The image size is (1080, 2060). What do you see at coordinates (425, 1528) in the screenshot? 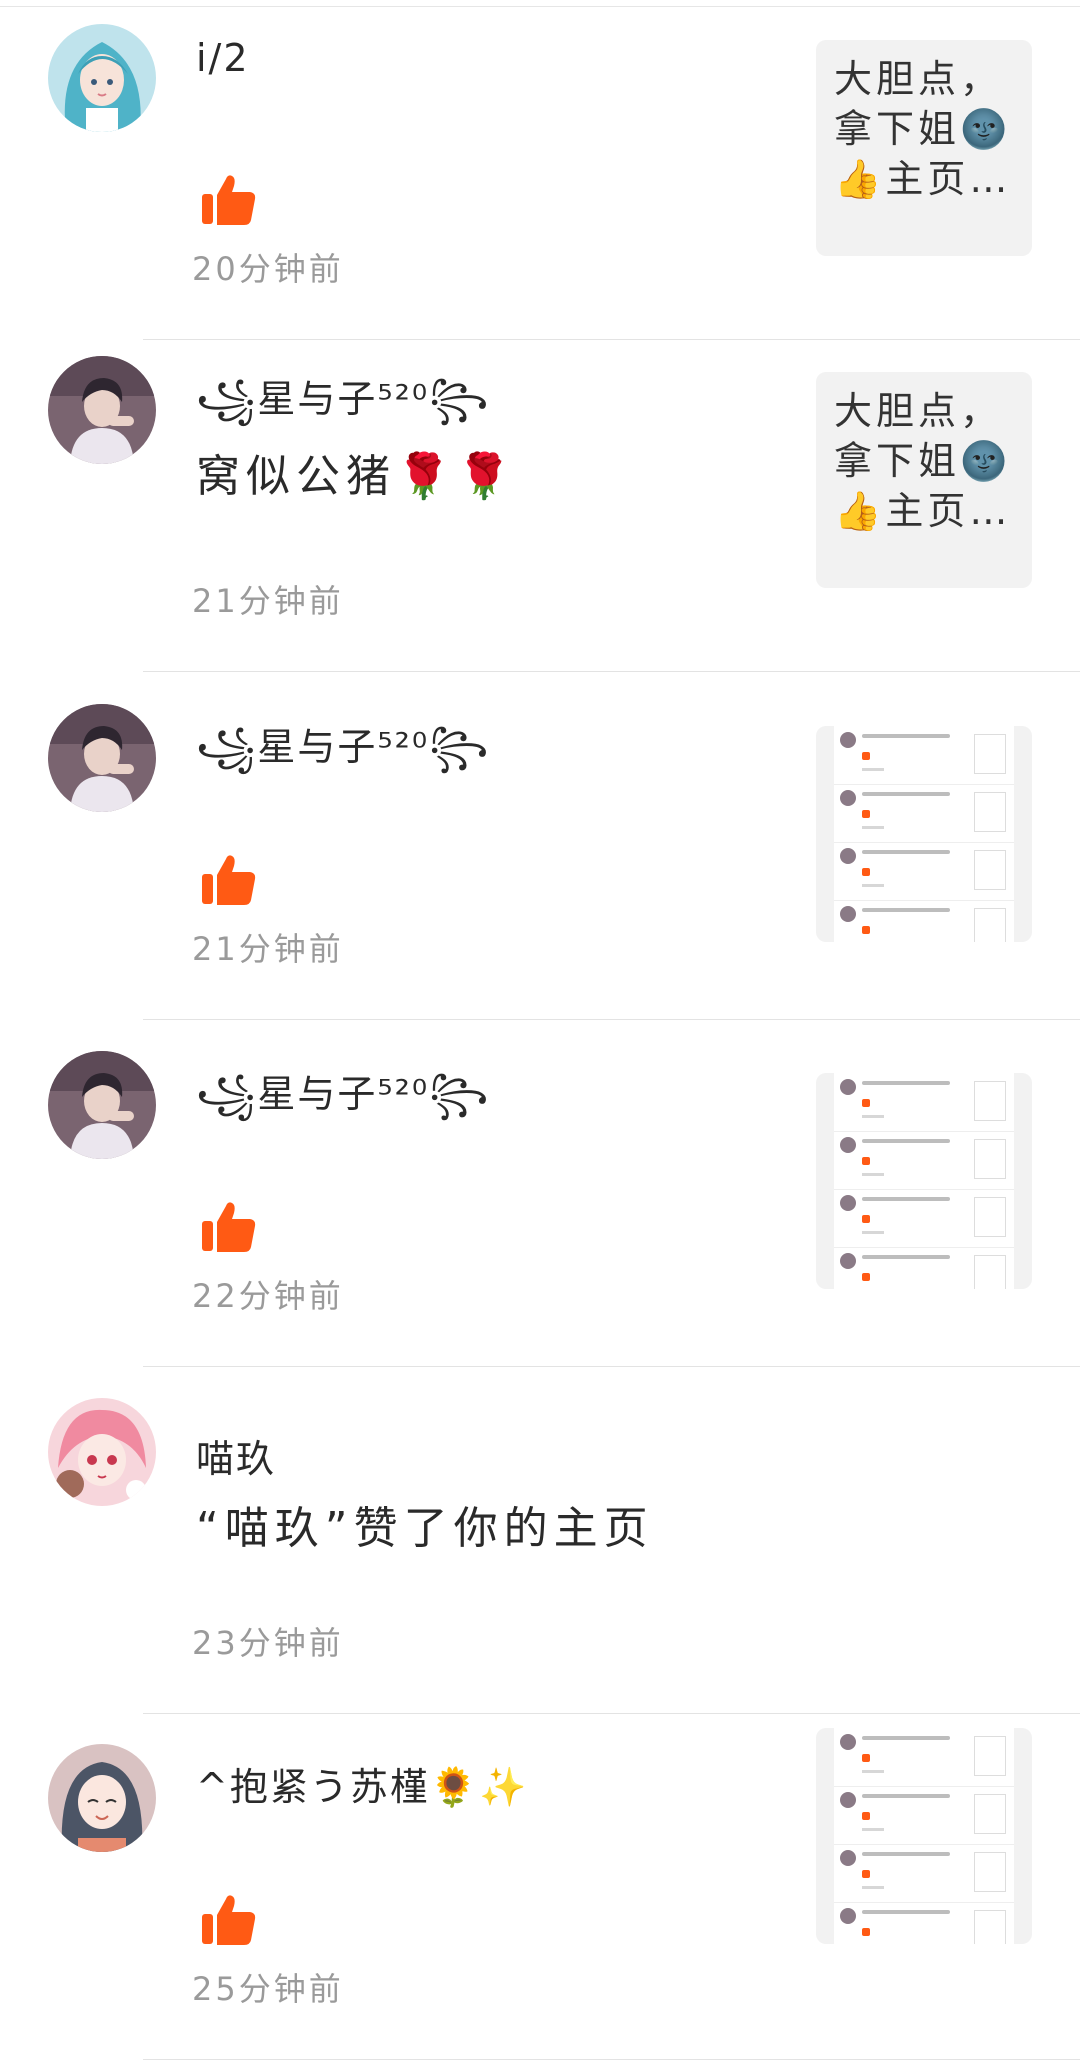
I see `message-text: “喵玖”赞了你的主页` at bounding box center [425, 1528].